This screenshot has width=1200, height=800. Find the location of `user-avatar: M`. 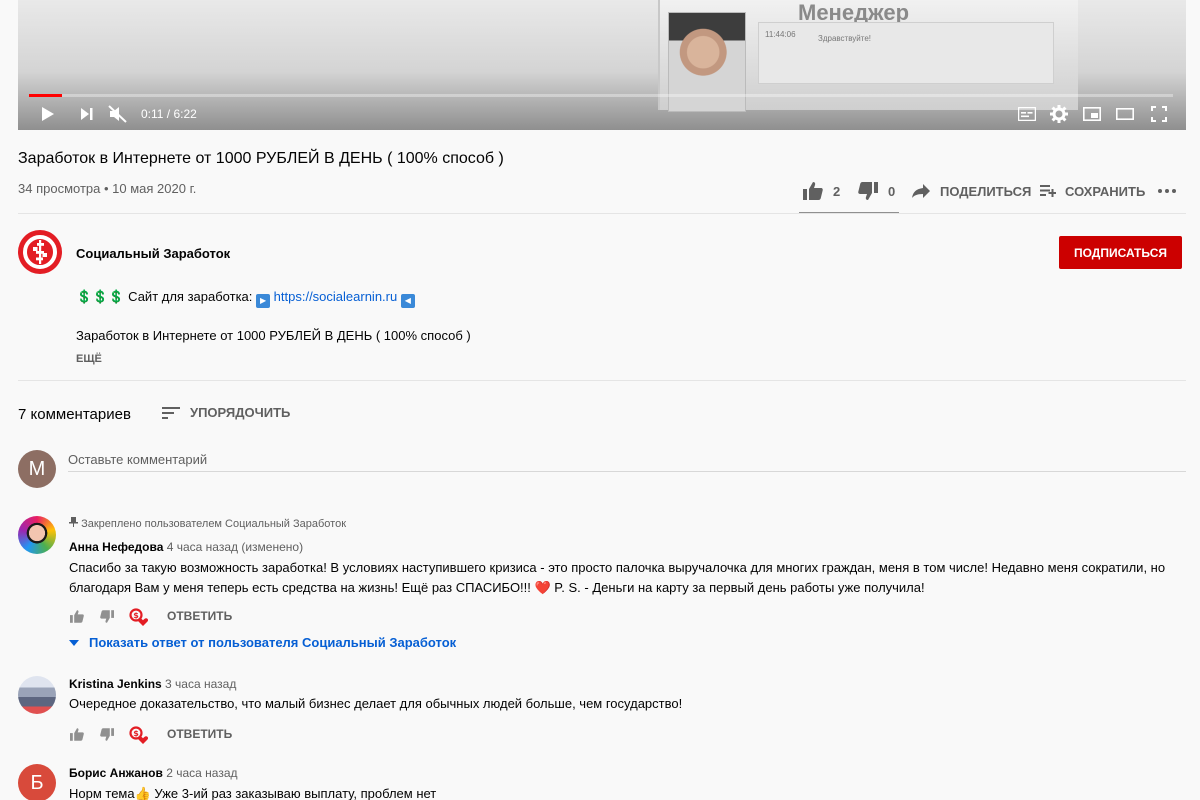

user-avatar: M is located at coordinates (37, 469).